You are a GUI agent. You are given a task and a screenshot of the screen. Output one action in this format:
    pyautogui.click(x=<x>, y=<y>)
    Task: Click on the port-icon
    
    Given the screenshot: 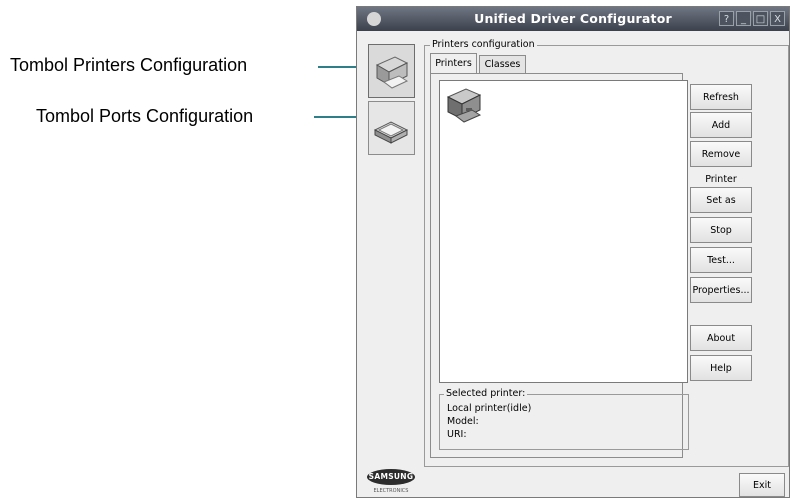 What is the action you would take?
    pyautogui.click(x=391, y=132)
    